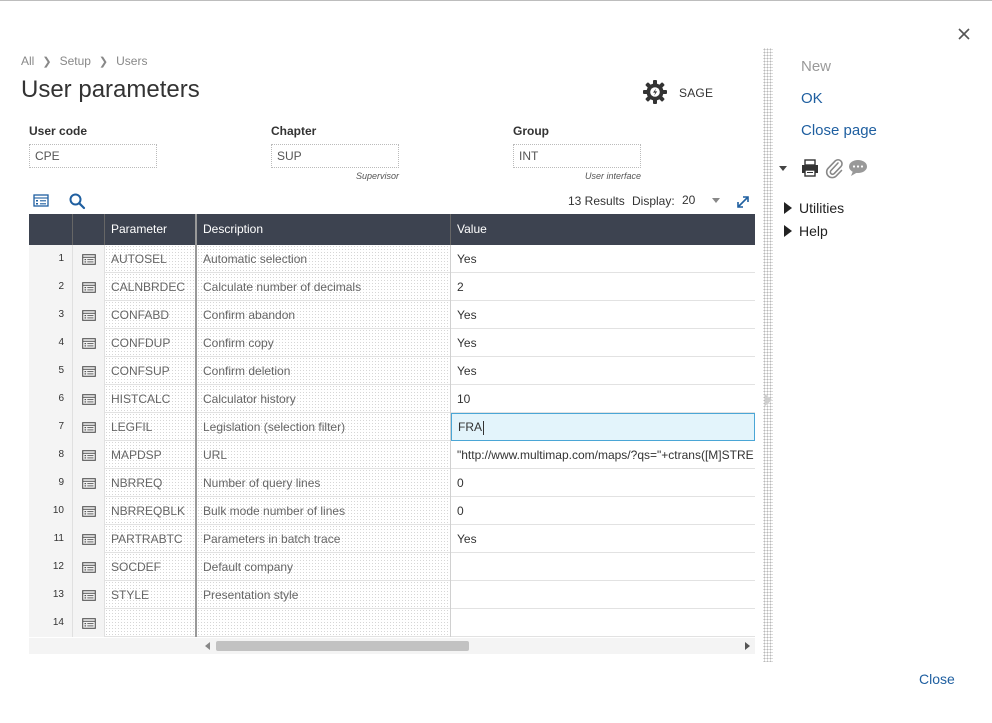  What do you see at coordinates (89, 229) in the screenshot?
I see `header-row-icon` at bounding box center [89, 229].